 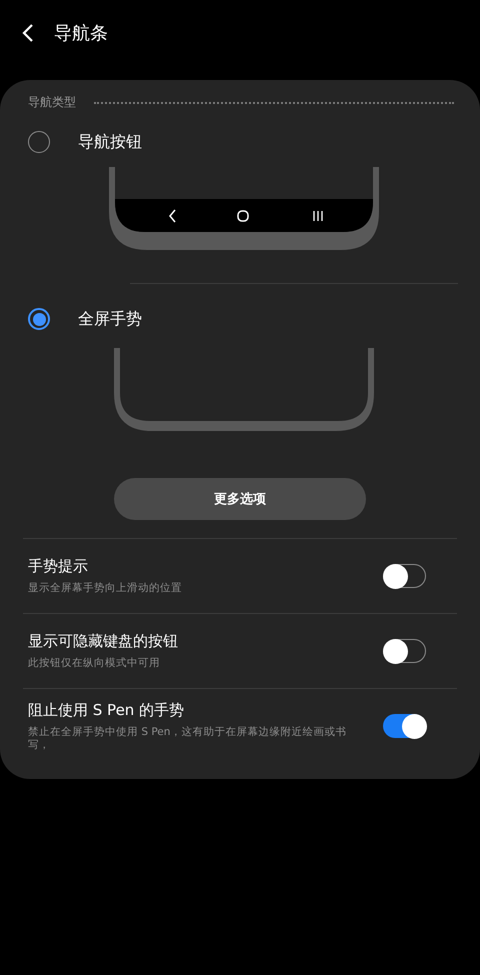 I want to click on setting-title: 手势提示, so click(x=58, y=566).